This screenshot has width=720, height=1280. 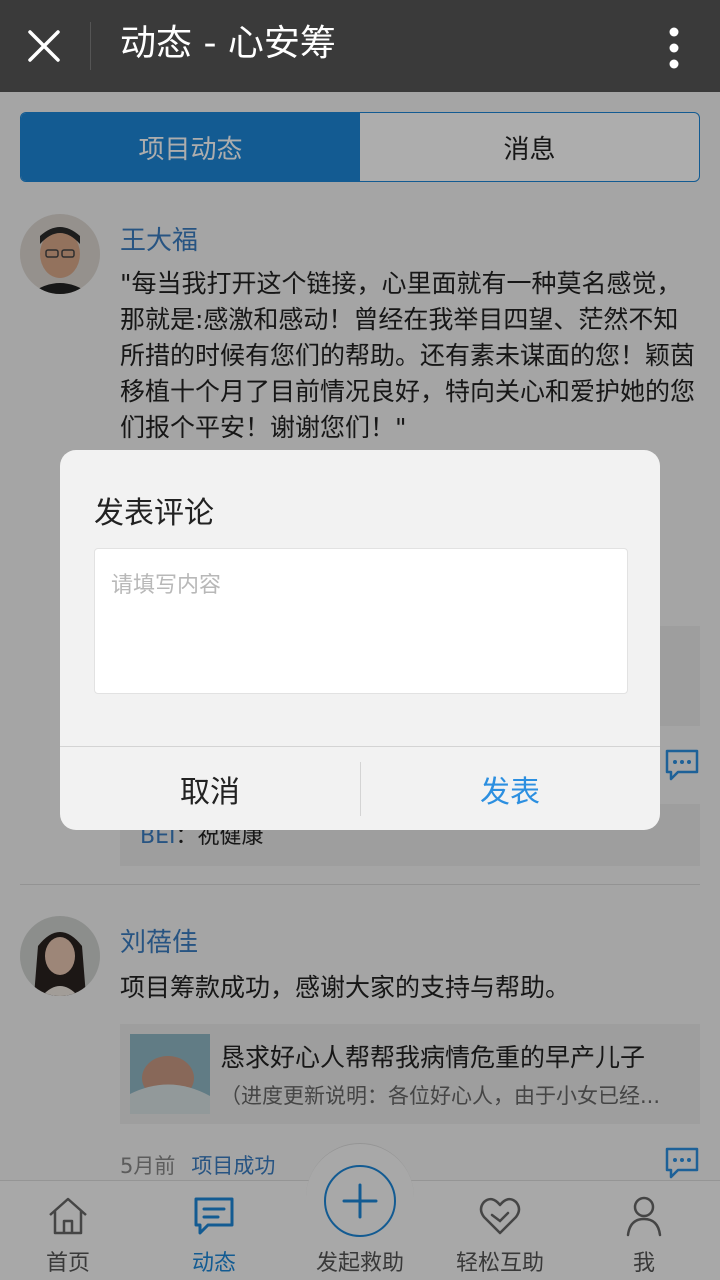 I want to click on comment-input, so click(x=361, y=621).